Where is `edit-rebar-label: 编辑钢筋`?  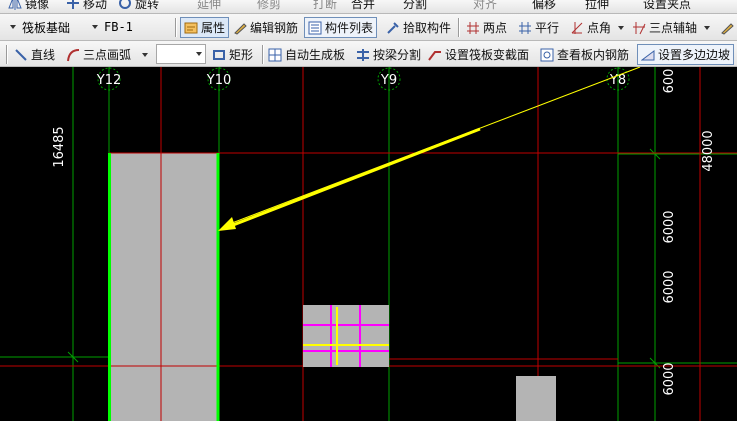
edit-rebar-label: 编辑钢筋 is located at coordinates (274, 28).